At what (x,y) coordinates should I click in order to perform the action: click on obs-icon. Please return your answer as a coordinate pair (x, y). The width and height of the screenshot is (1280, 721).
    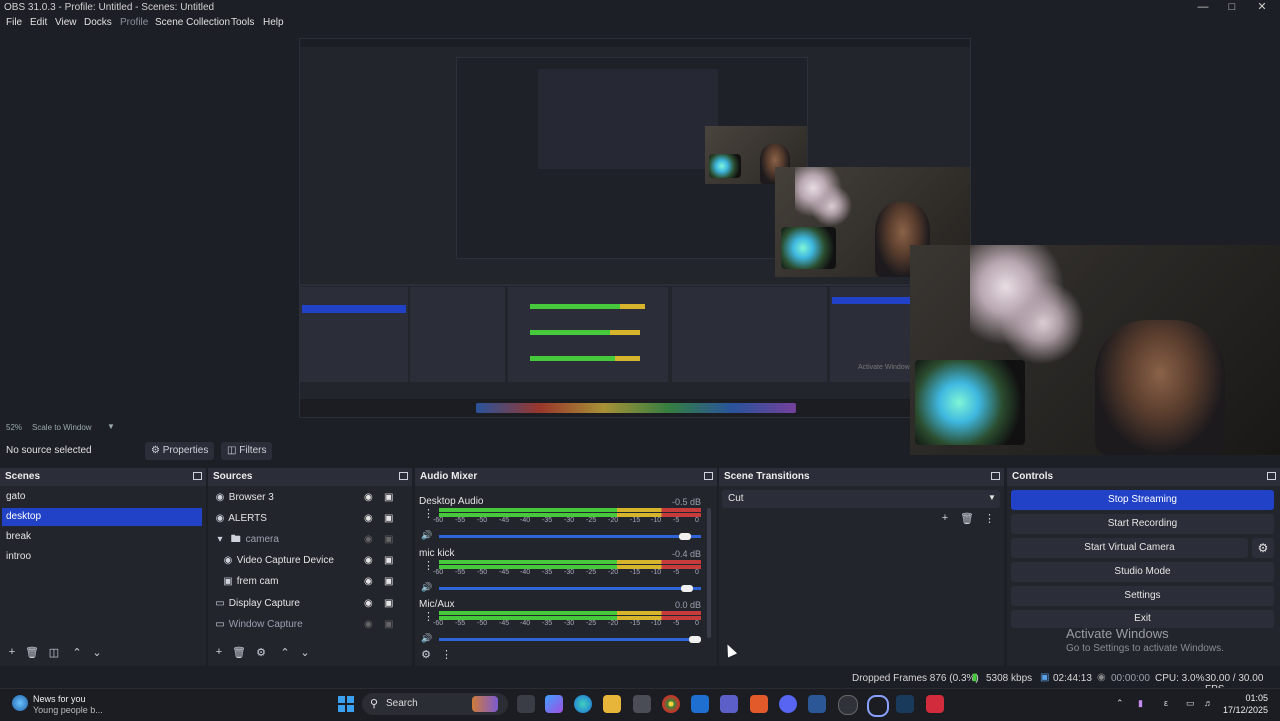
    Looking at the image, I should click on (848, 705).